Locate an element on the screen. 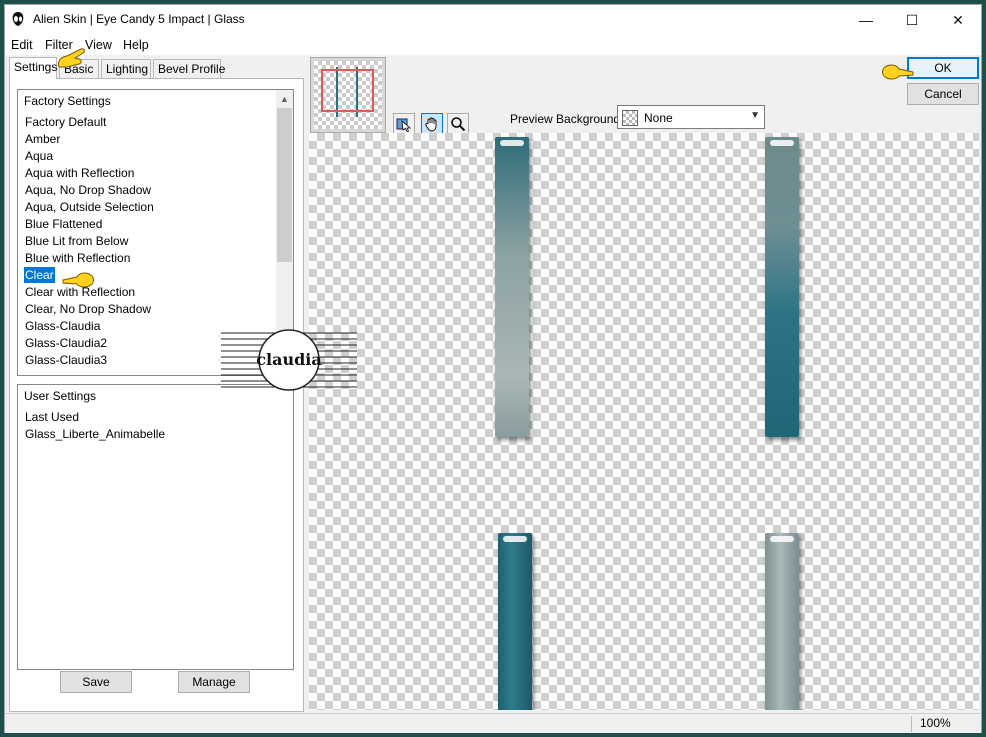 The width and height of the screenshot is (986, 737). watermark-text: claudia is located at coordinates (288, 359).